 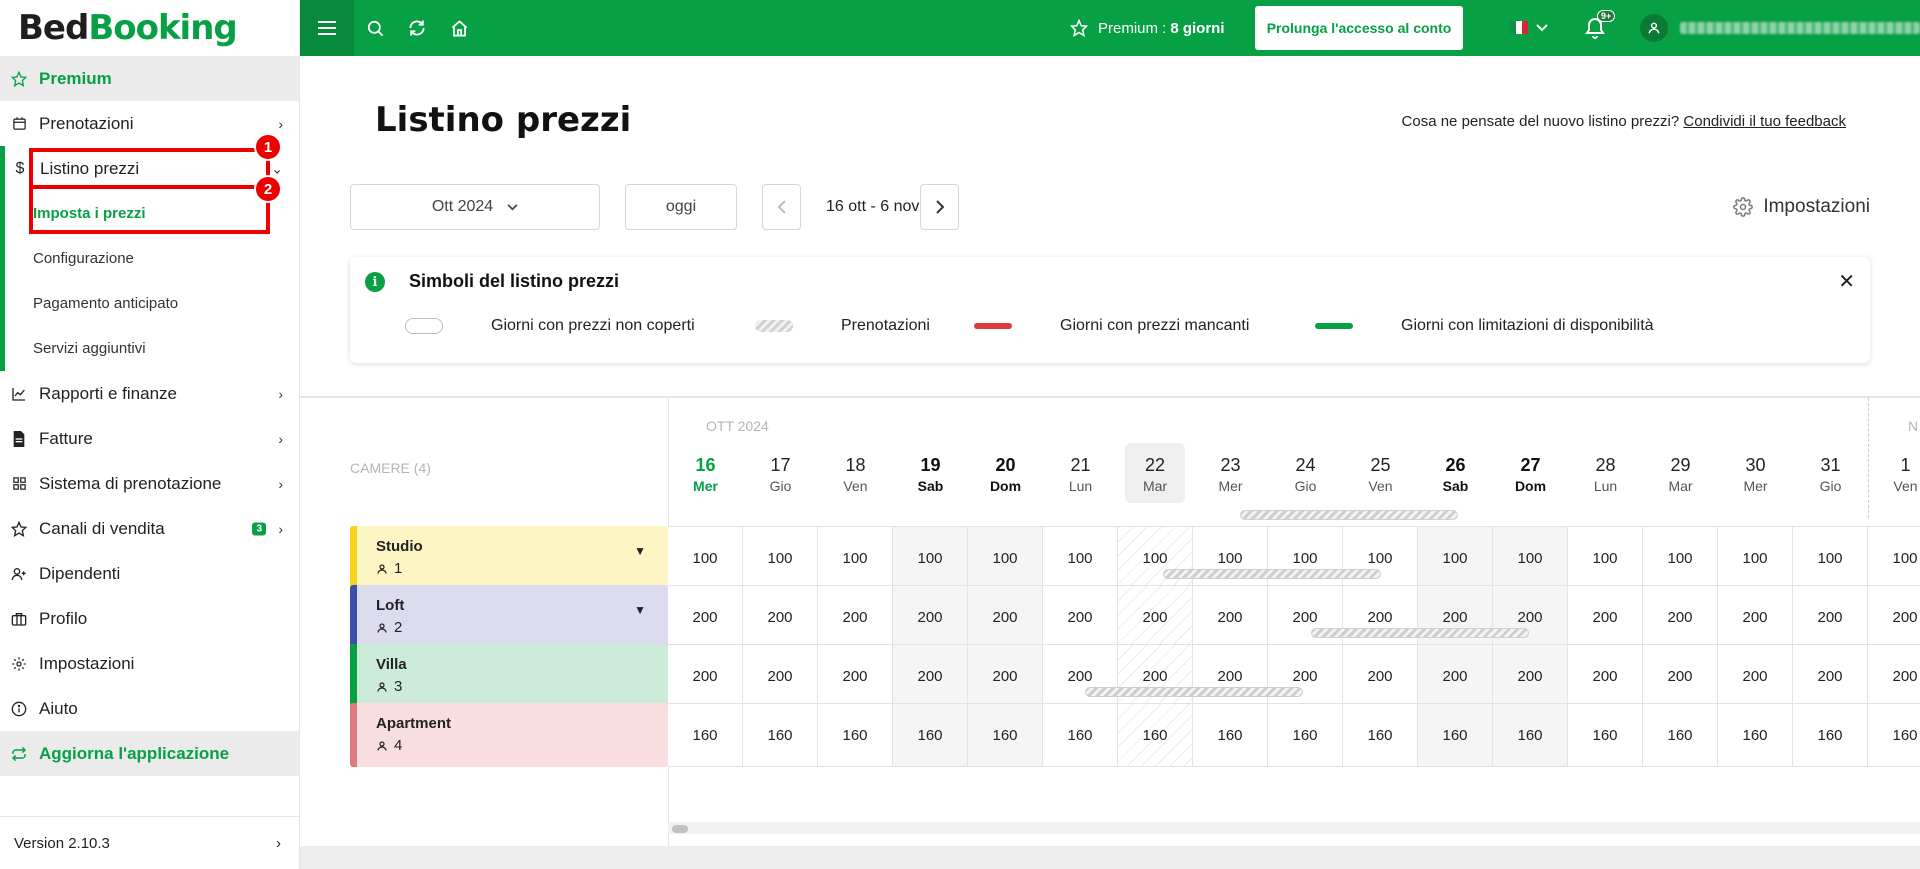 What do you see at coordinates (149, 438) in the screenshot?
I see `sidebar-item-fatture: Fatture ›` at bounding box center [149, 438].